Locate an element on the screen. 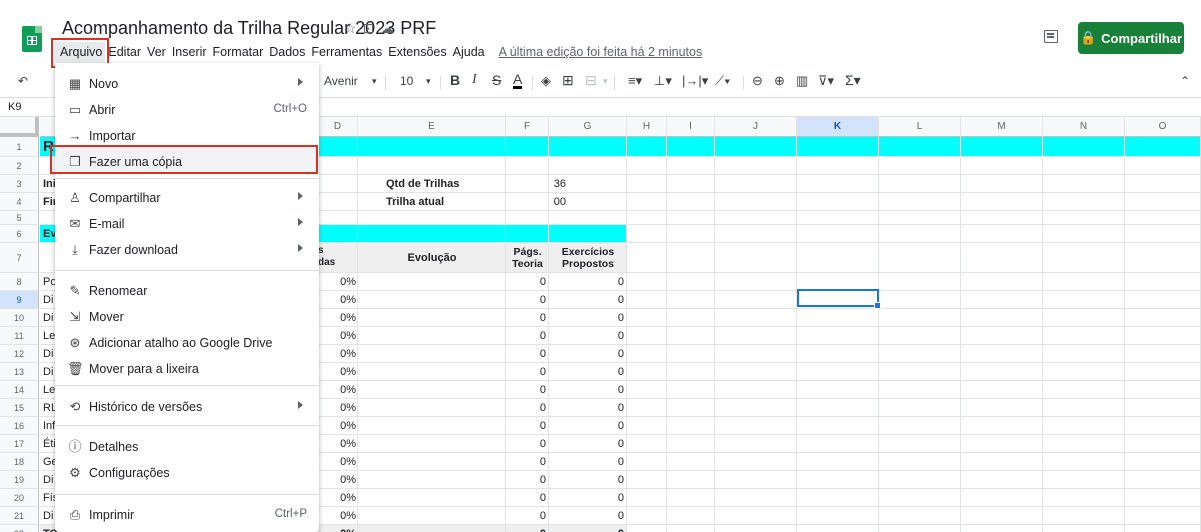  cell-f22: 0 is located at coordinates (526, 528).